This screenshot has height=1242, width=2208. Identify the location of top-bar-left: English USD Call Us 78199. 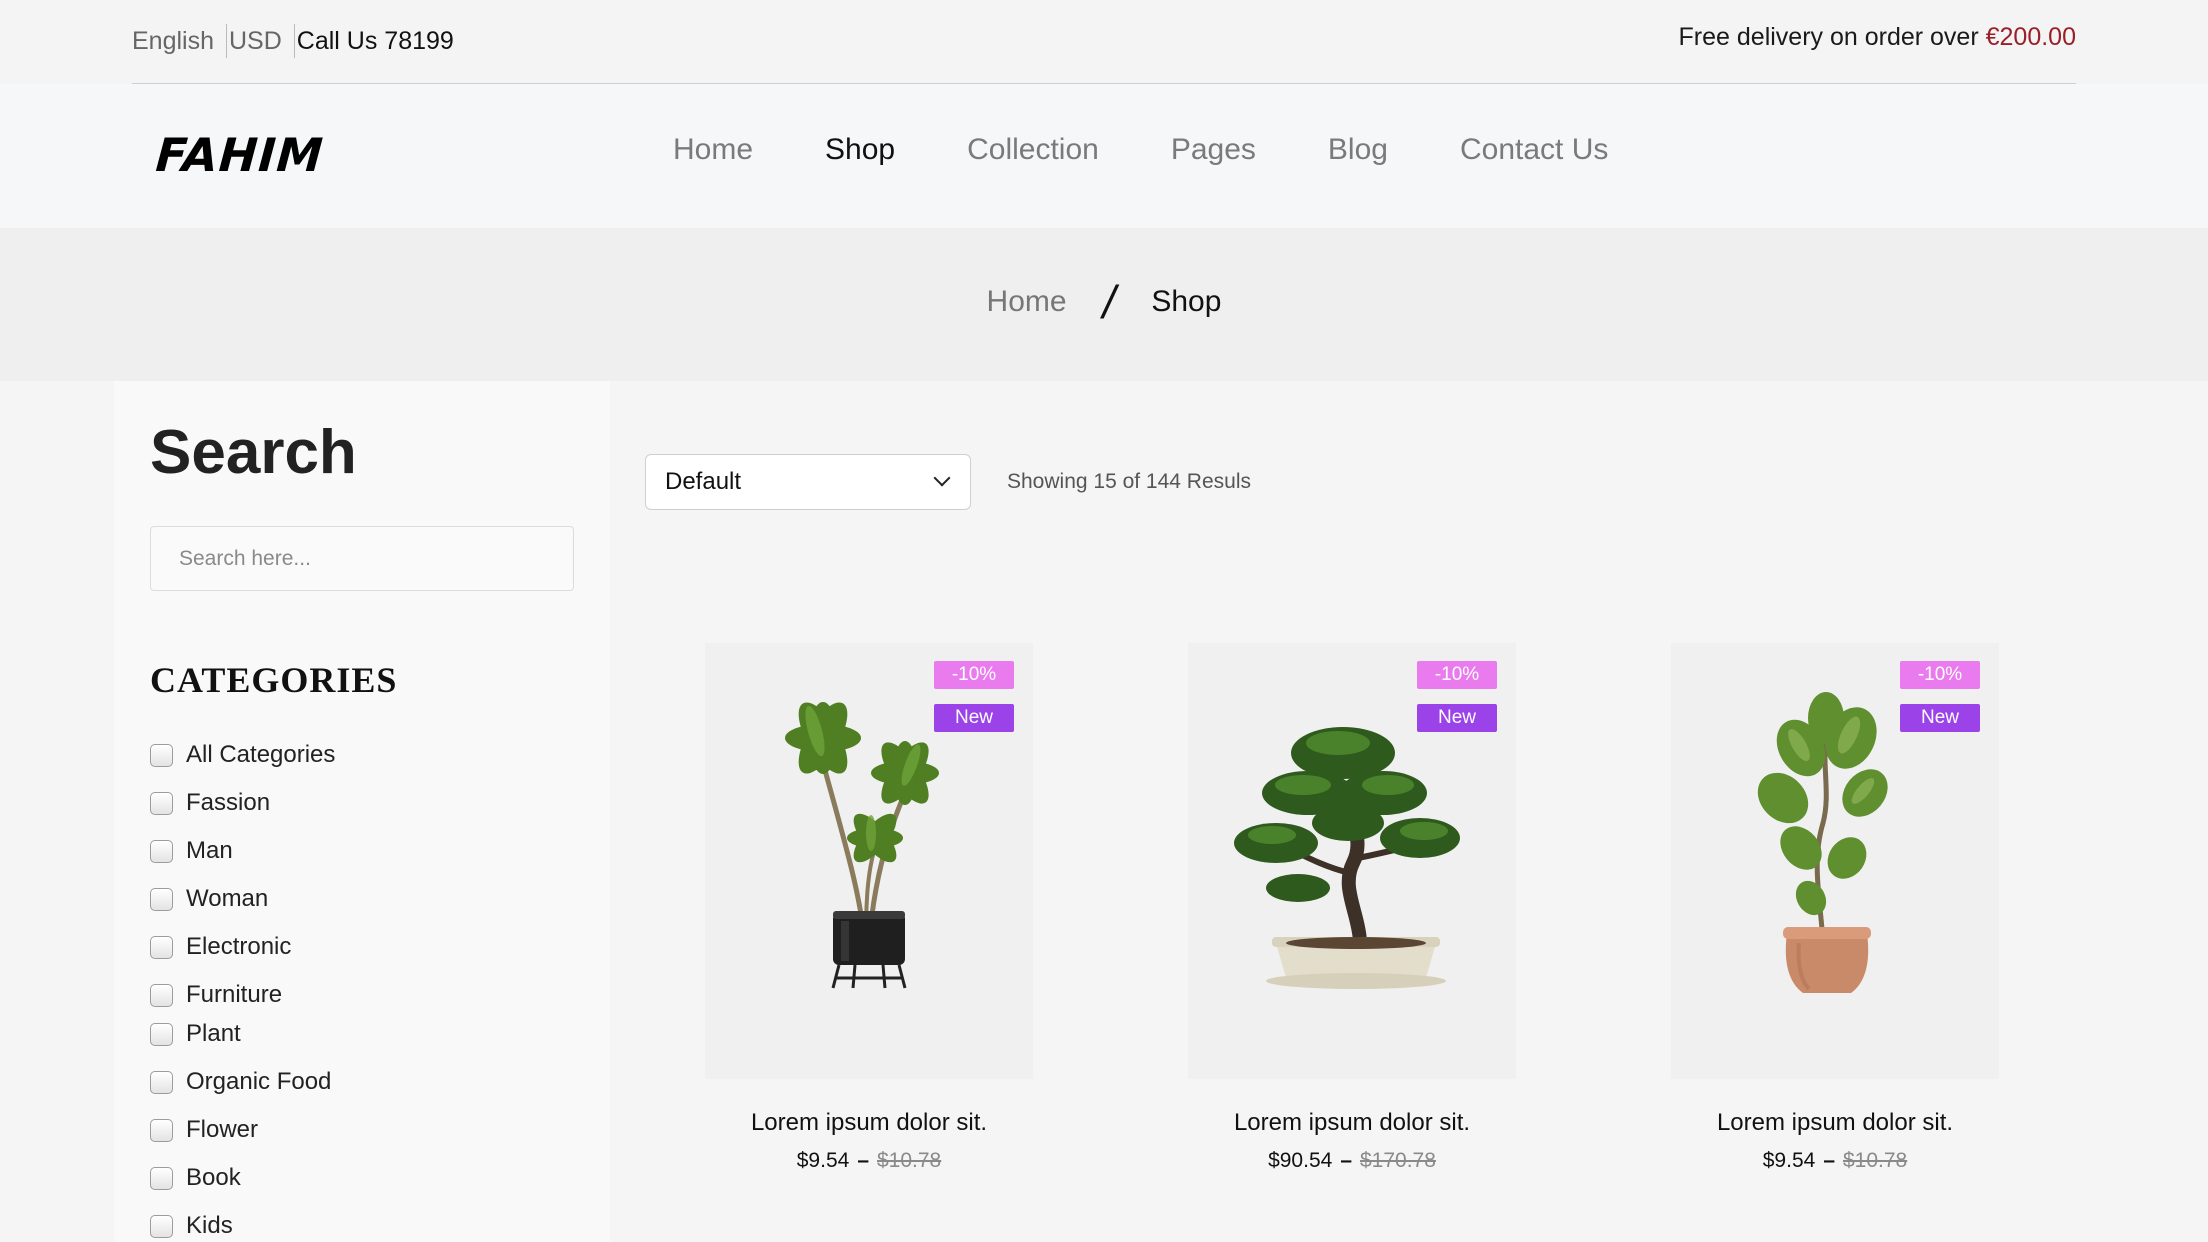
(293, 41).